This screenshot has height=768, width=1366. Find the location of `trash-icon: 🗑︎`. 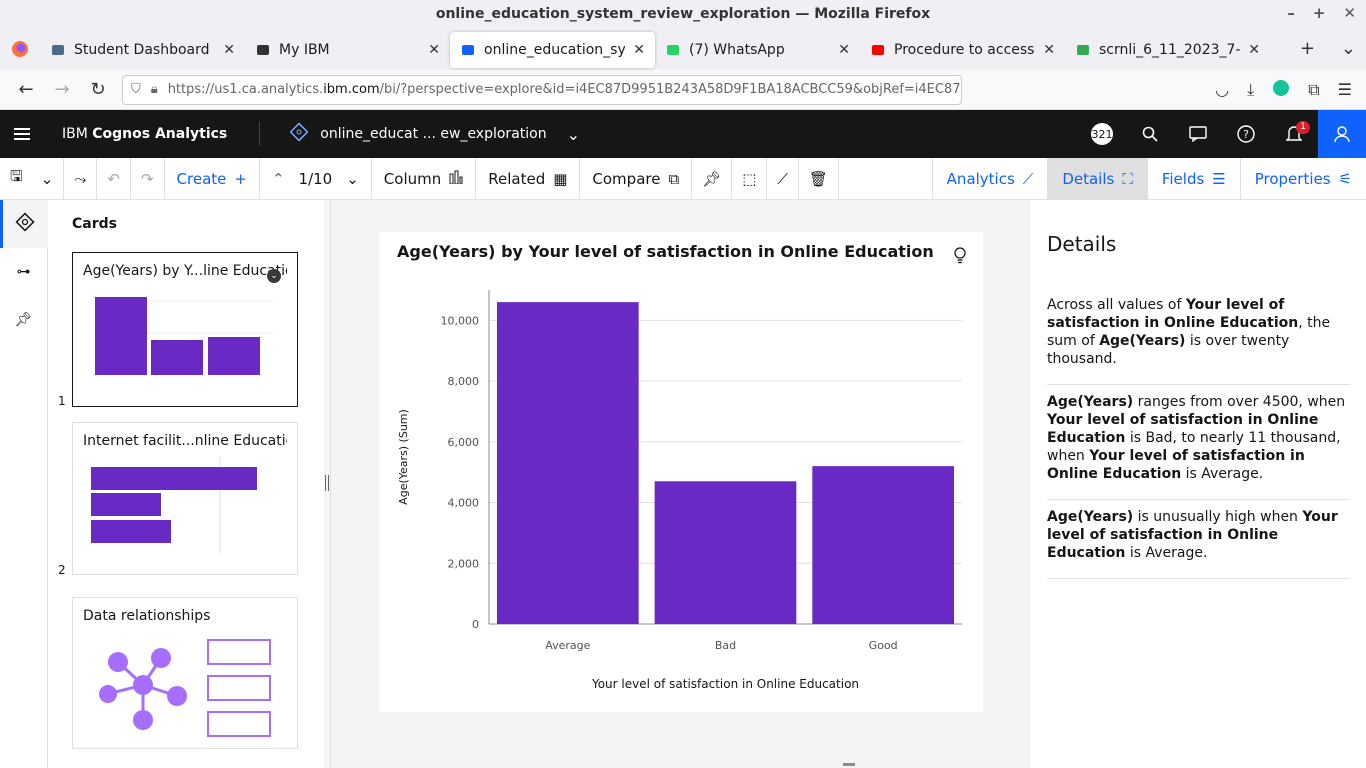

trash-icon: 🗑︎ is located at coordinates (818, 178).